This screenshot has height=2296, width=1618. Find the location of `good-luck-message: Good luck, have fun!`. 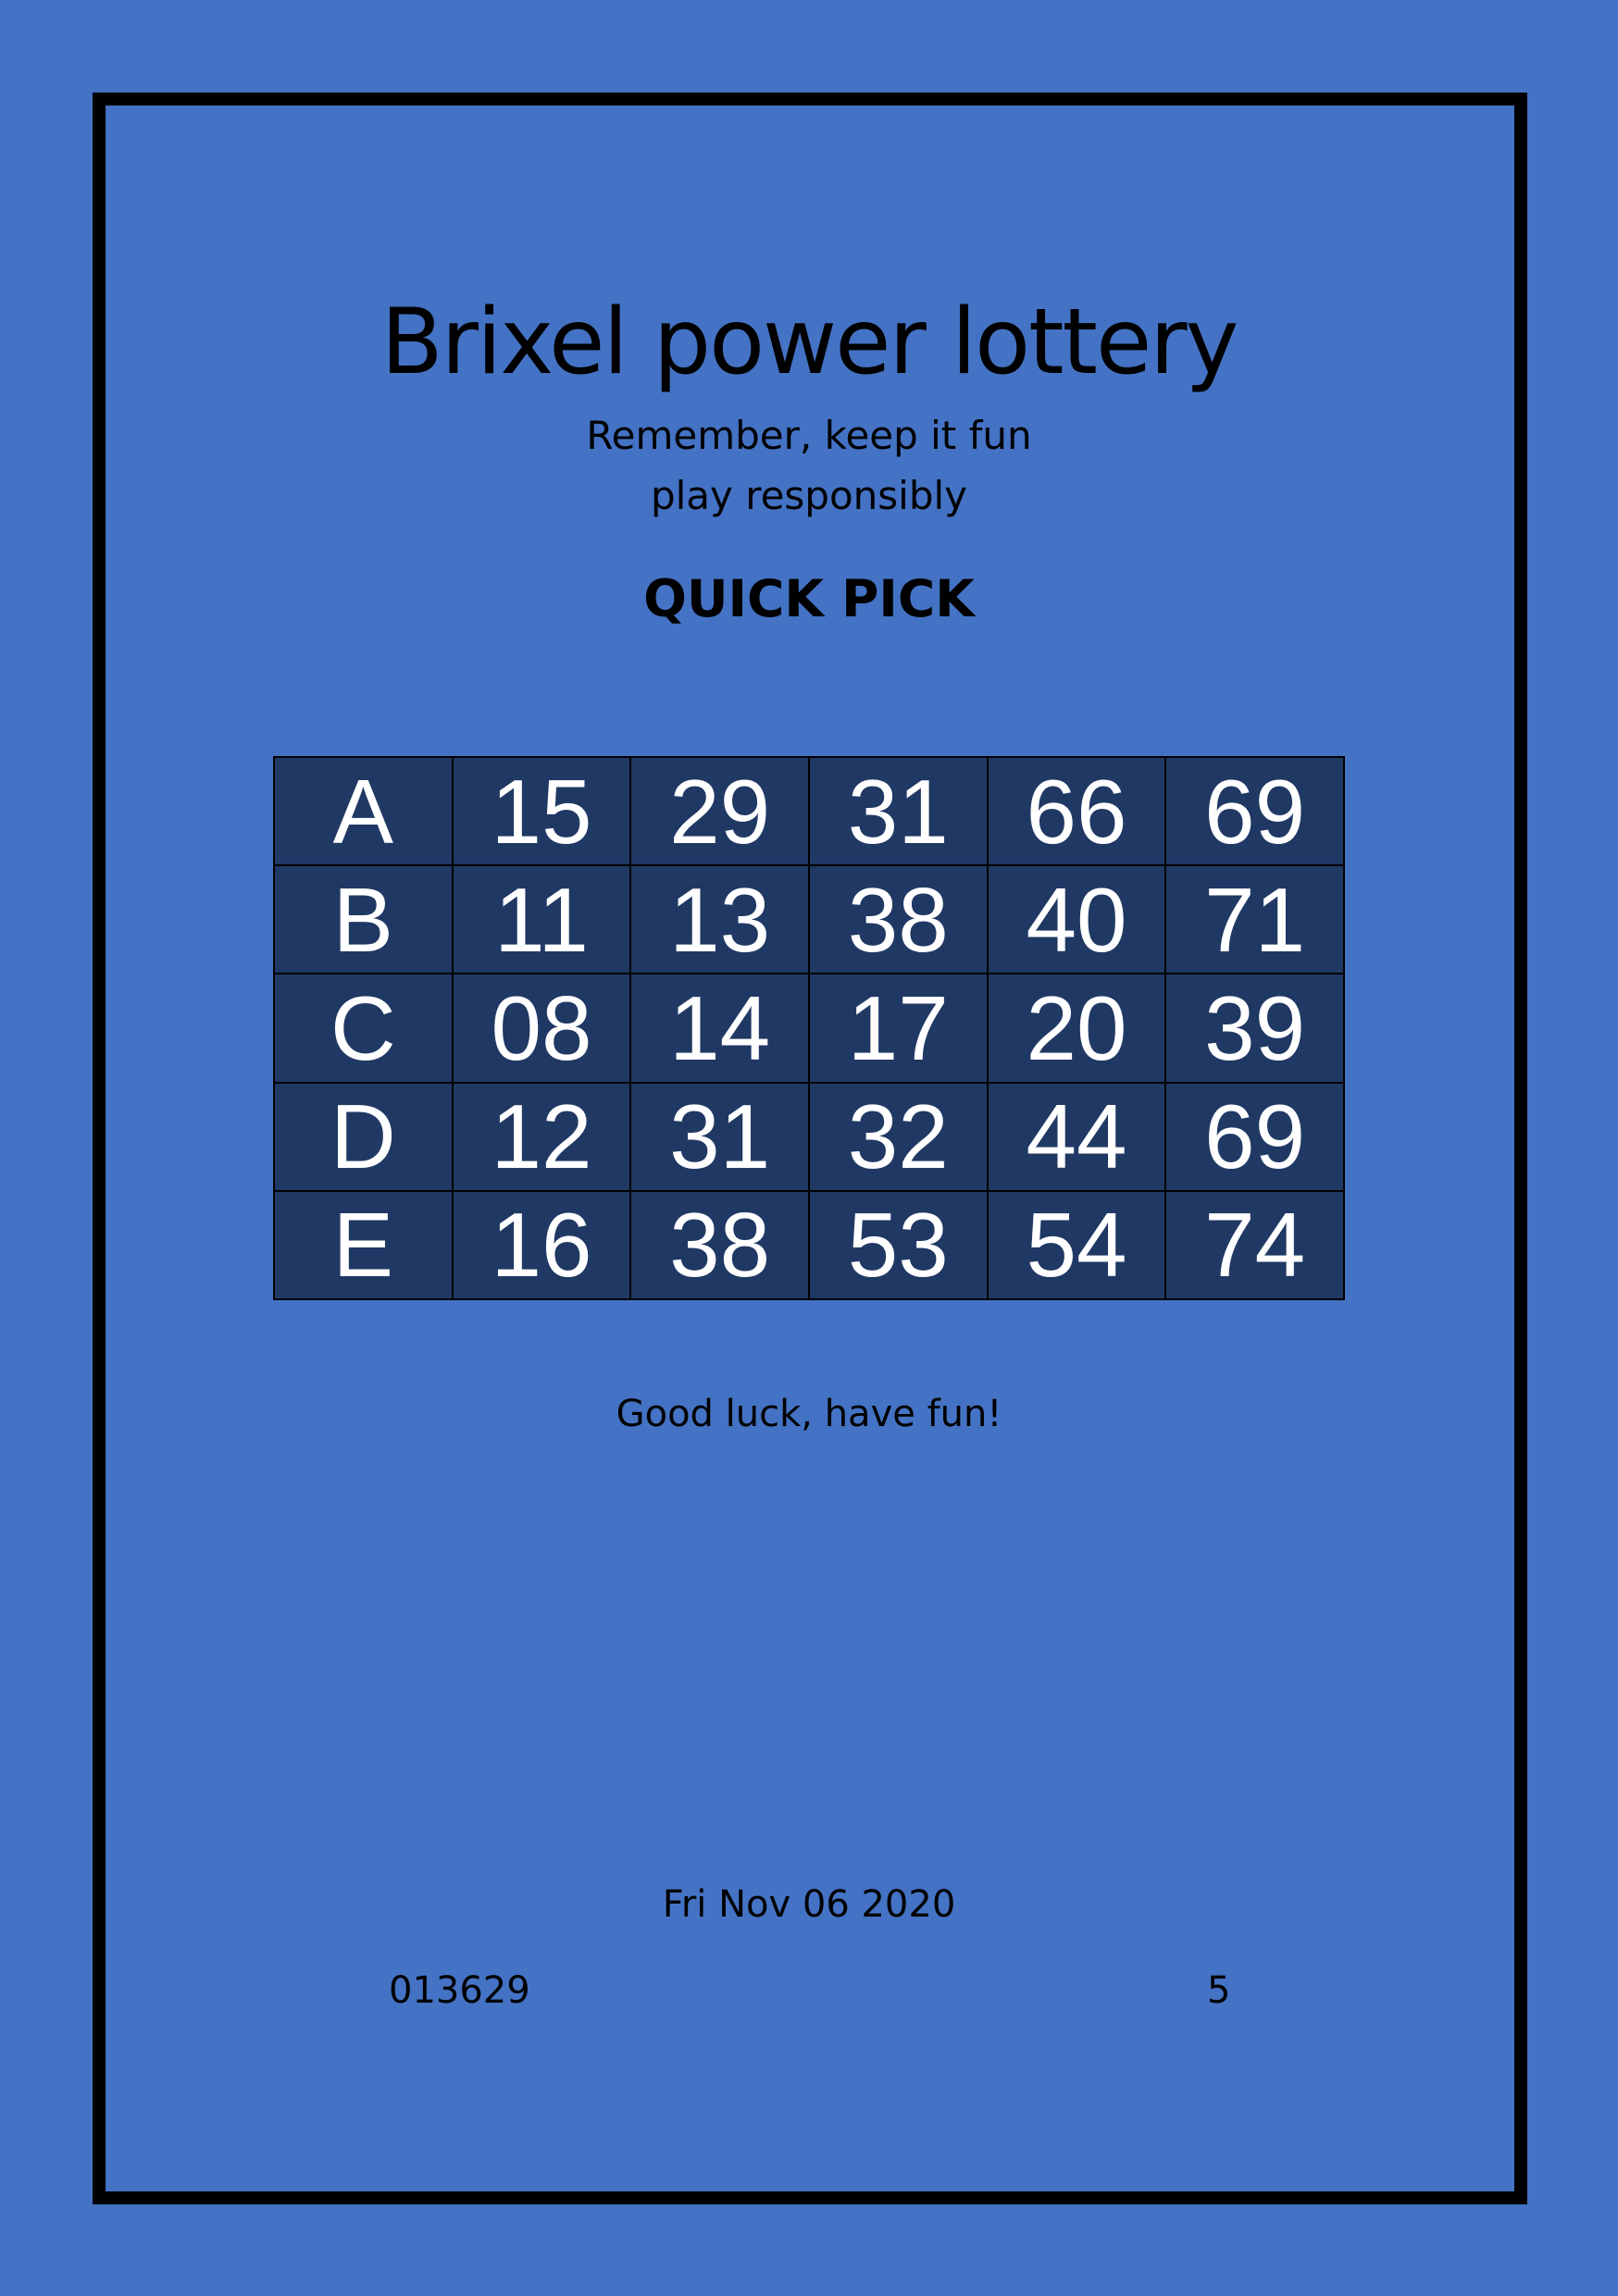

good-luck-message: Good luck, have fun! is located at coordinates (809, 1414).